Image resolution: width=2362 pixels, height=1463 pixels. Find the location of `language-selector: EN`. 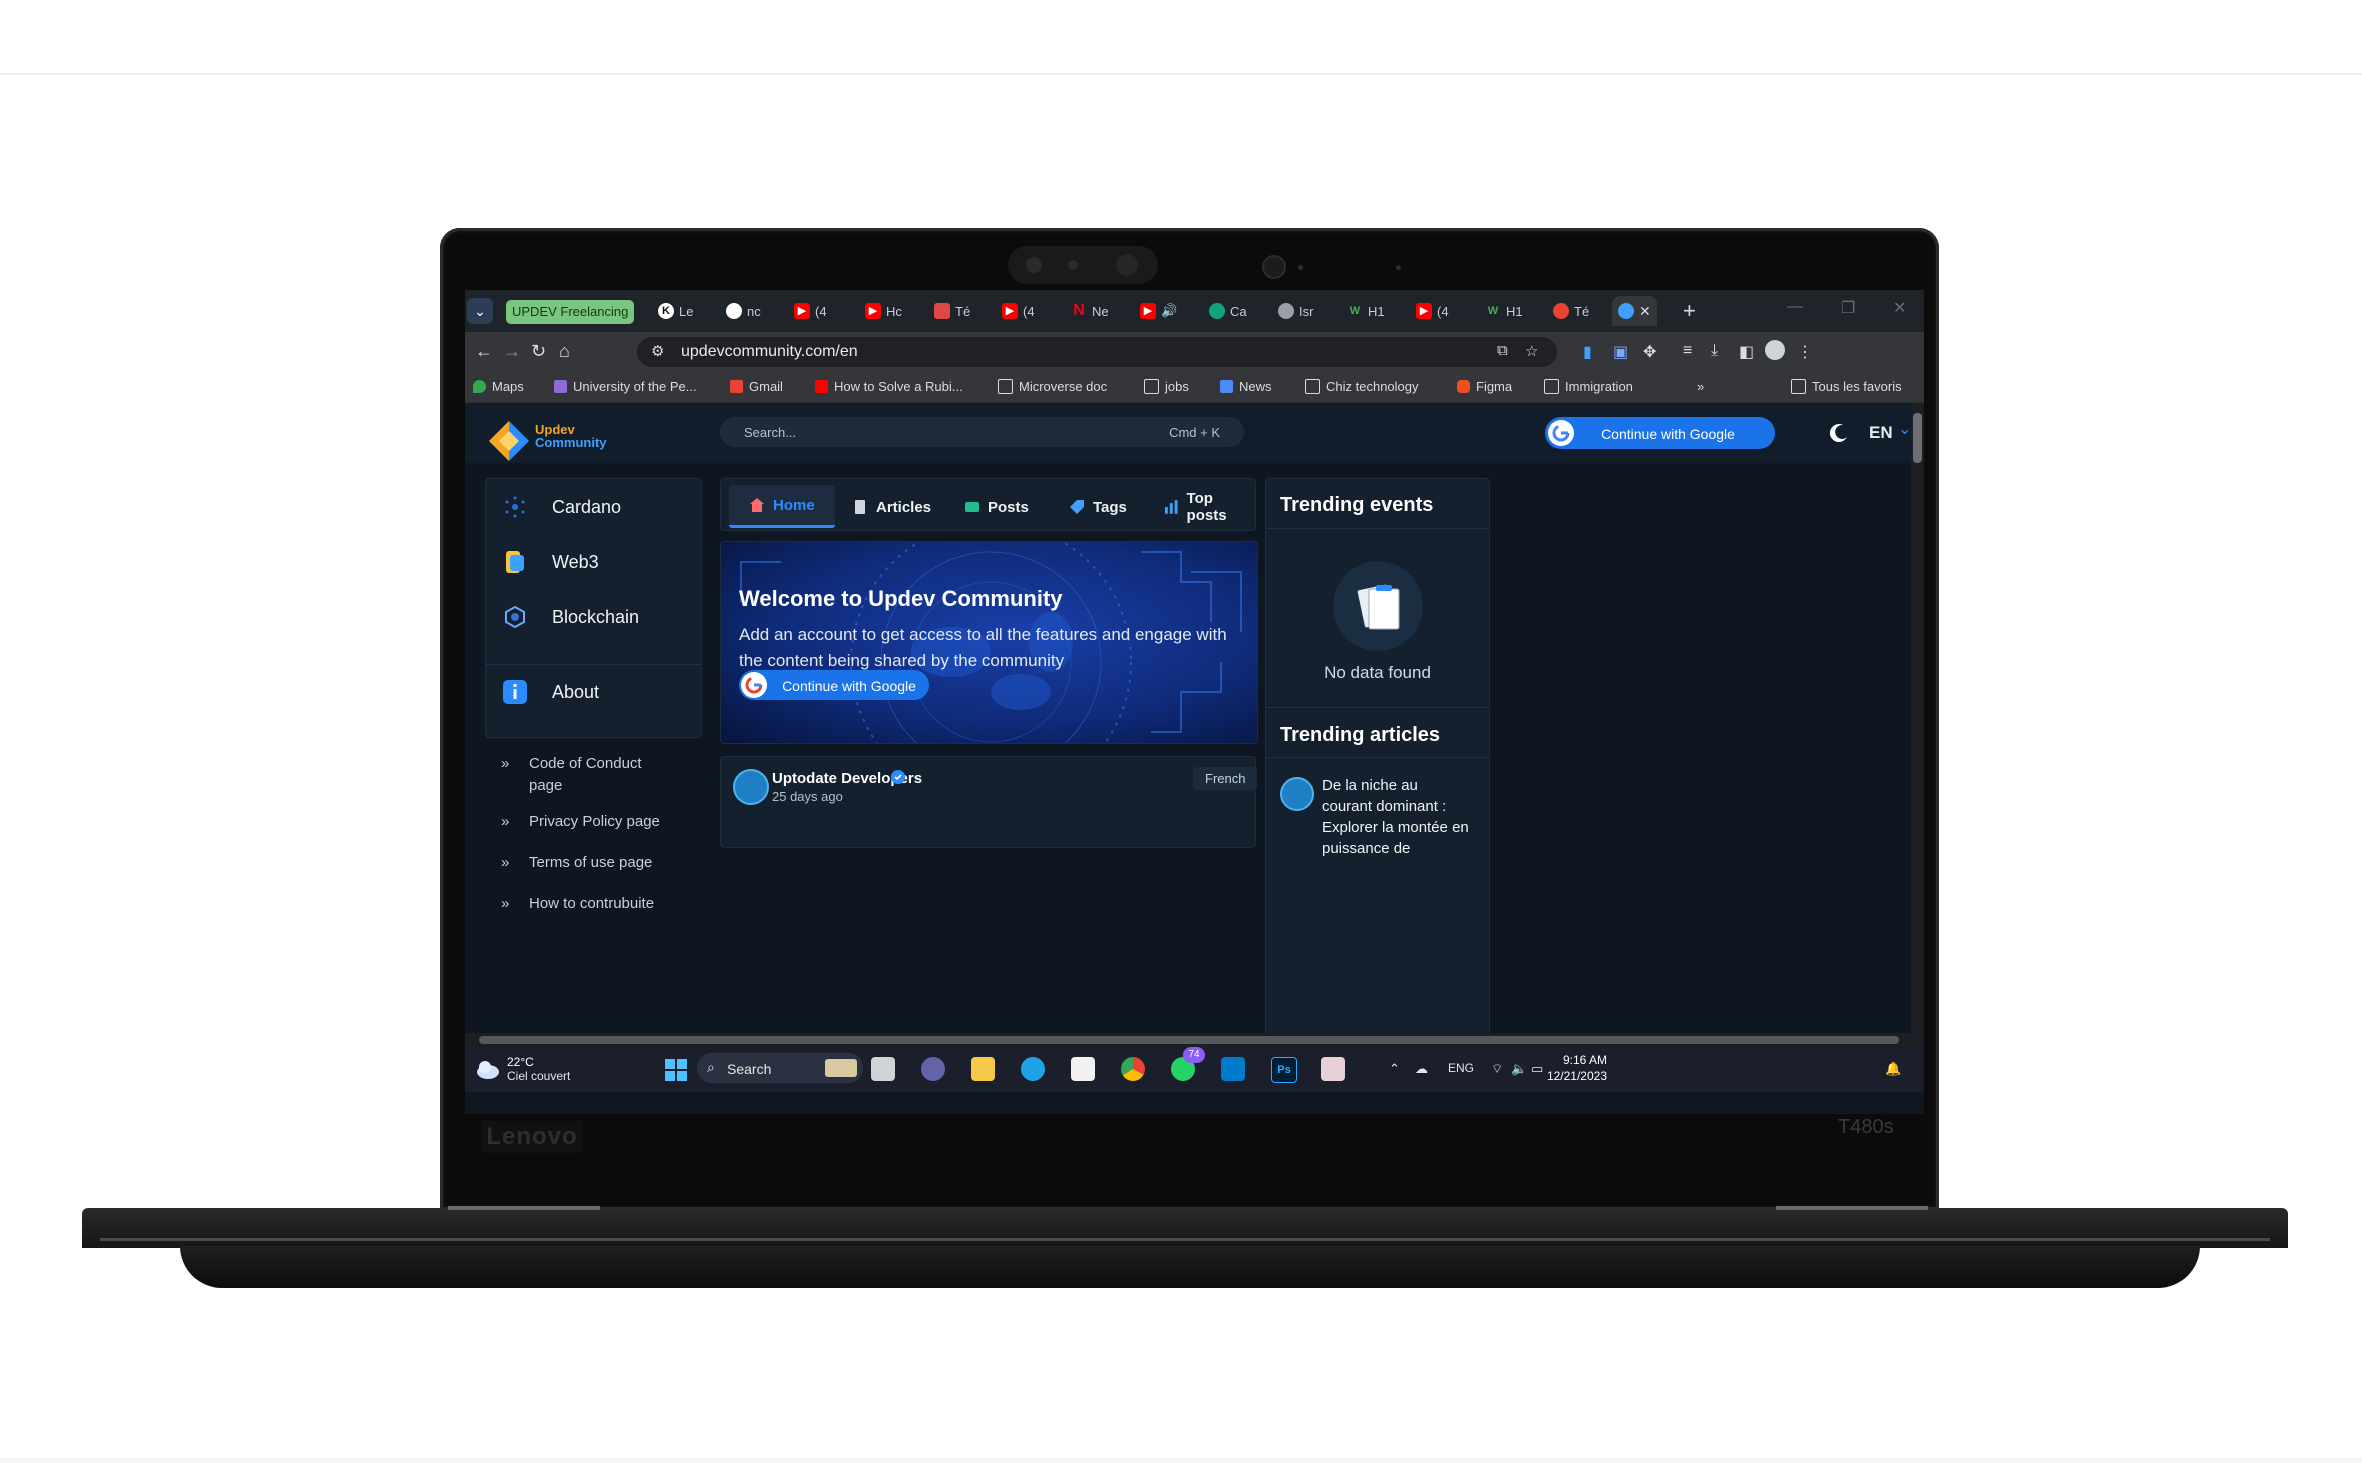

language-selector: EN is located at coordinates (1881, 433).